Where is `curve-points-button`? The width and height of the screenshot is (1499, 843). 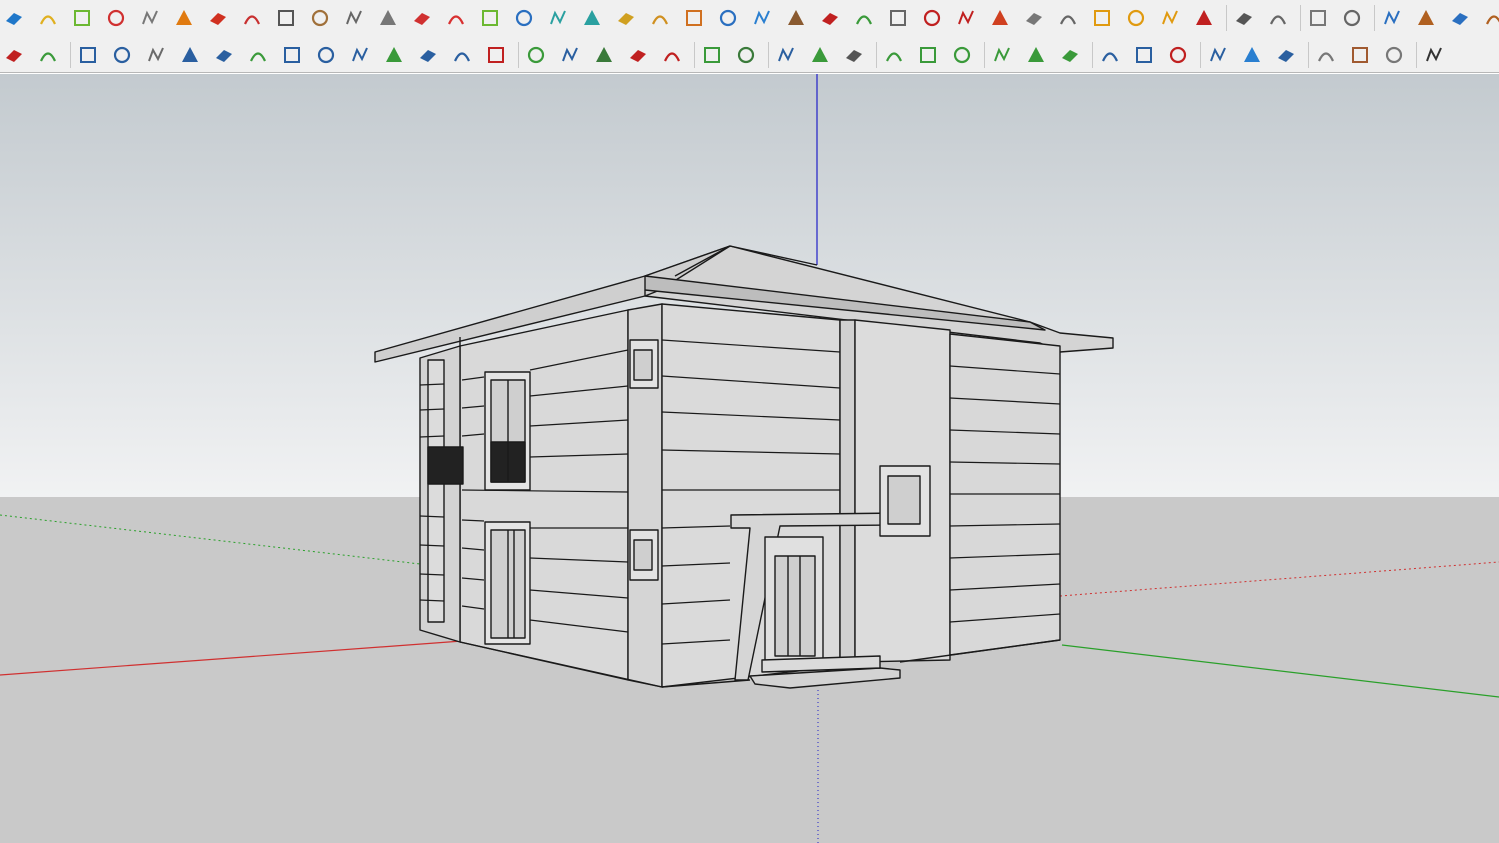 curve-points-button is located at coordinates (422, 18).